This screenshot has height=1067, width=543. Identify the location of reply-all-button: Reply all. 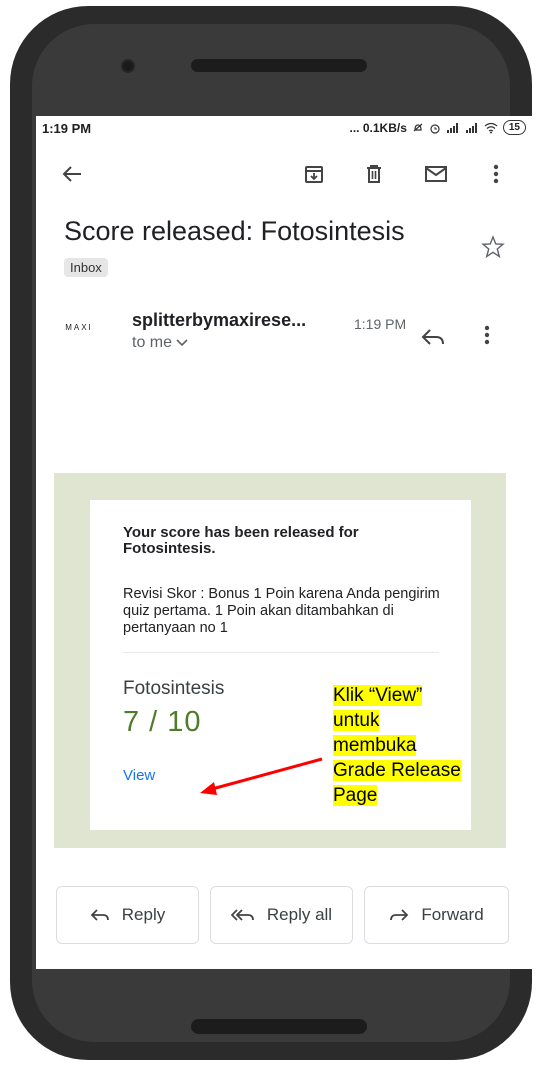
(281, 915).